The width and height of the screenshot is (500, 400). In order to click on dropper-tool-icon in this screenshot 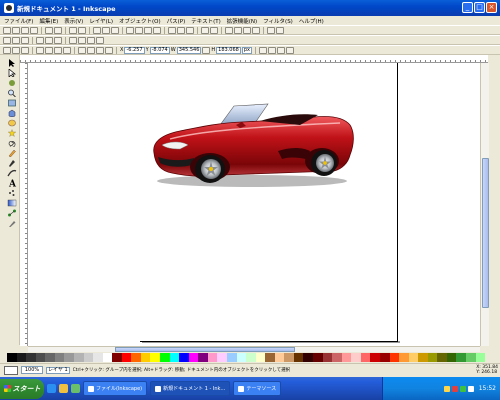, I will do `click(12, 223)`.